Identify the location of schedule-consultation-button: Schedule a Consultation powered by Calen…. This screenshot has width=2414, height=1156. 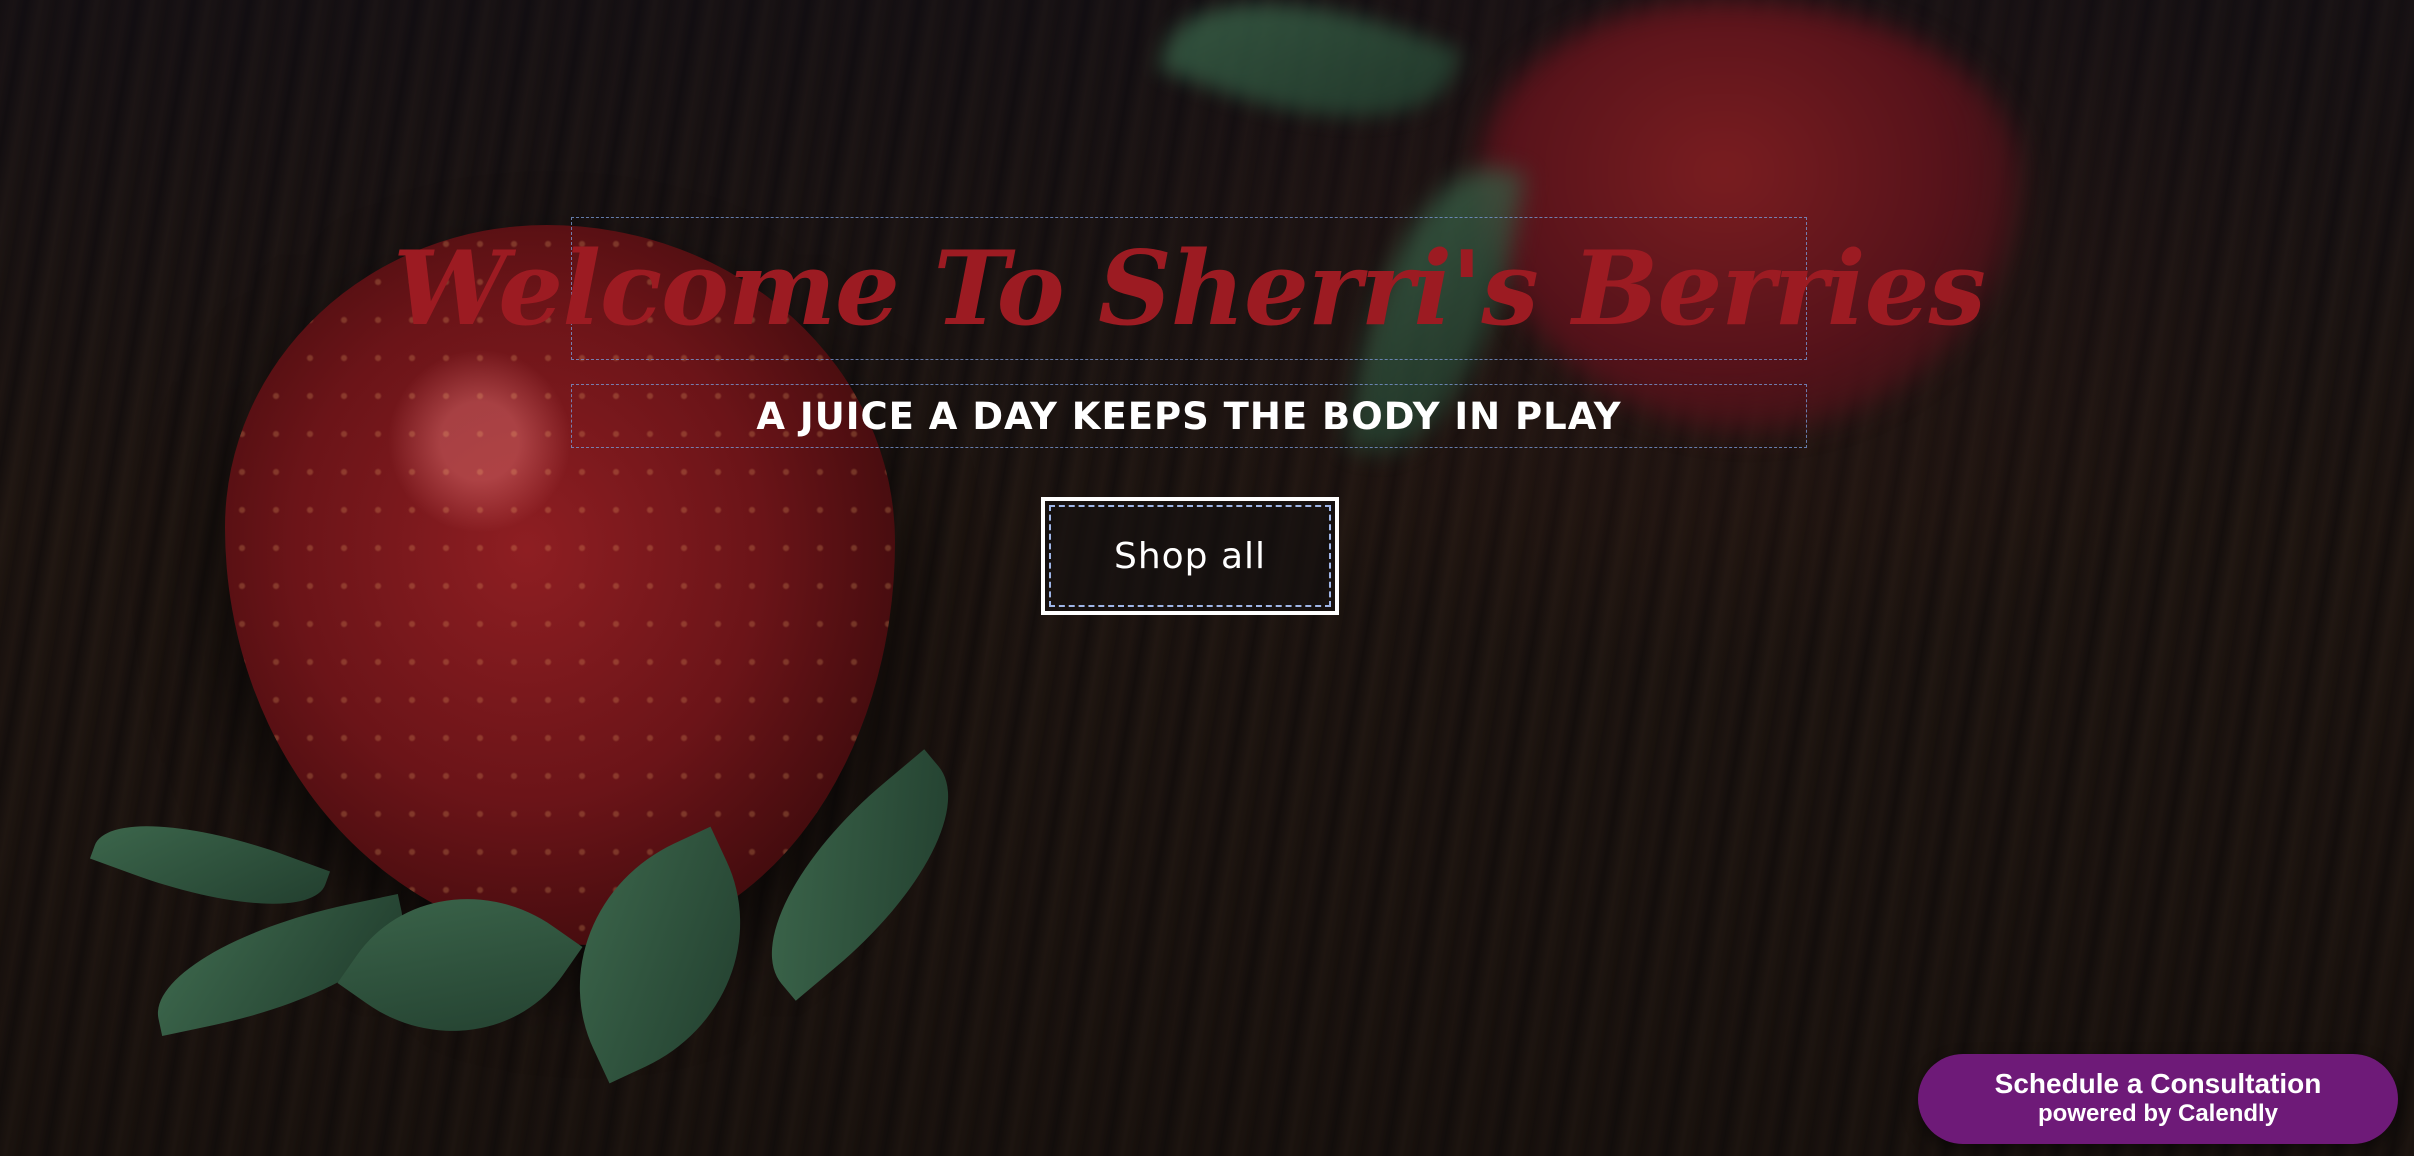
(2158, 1099).